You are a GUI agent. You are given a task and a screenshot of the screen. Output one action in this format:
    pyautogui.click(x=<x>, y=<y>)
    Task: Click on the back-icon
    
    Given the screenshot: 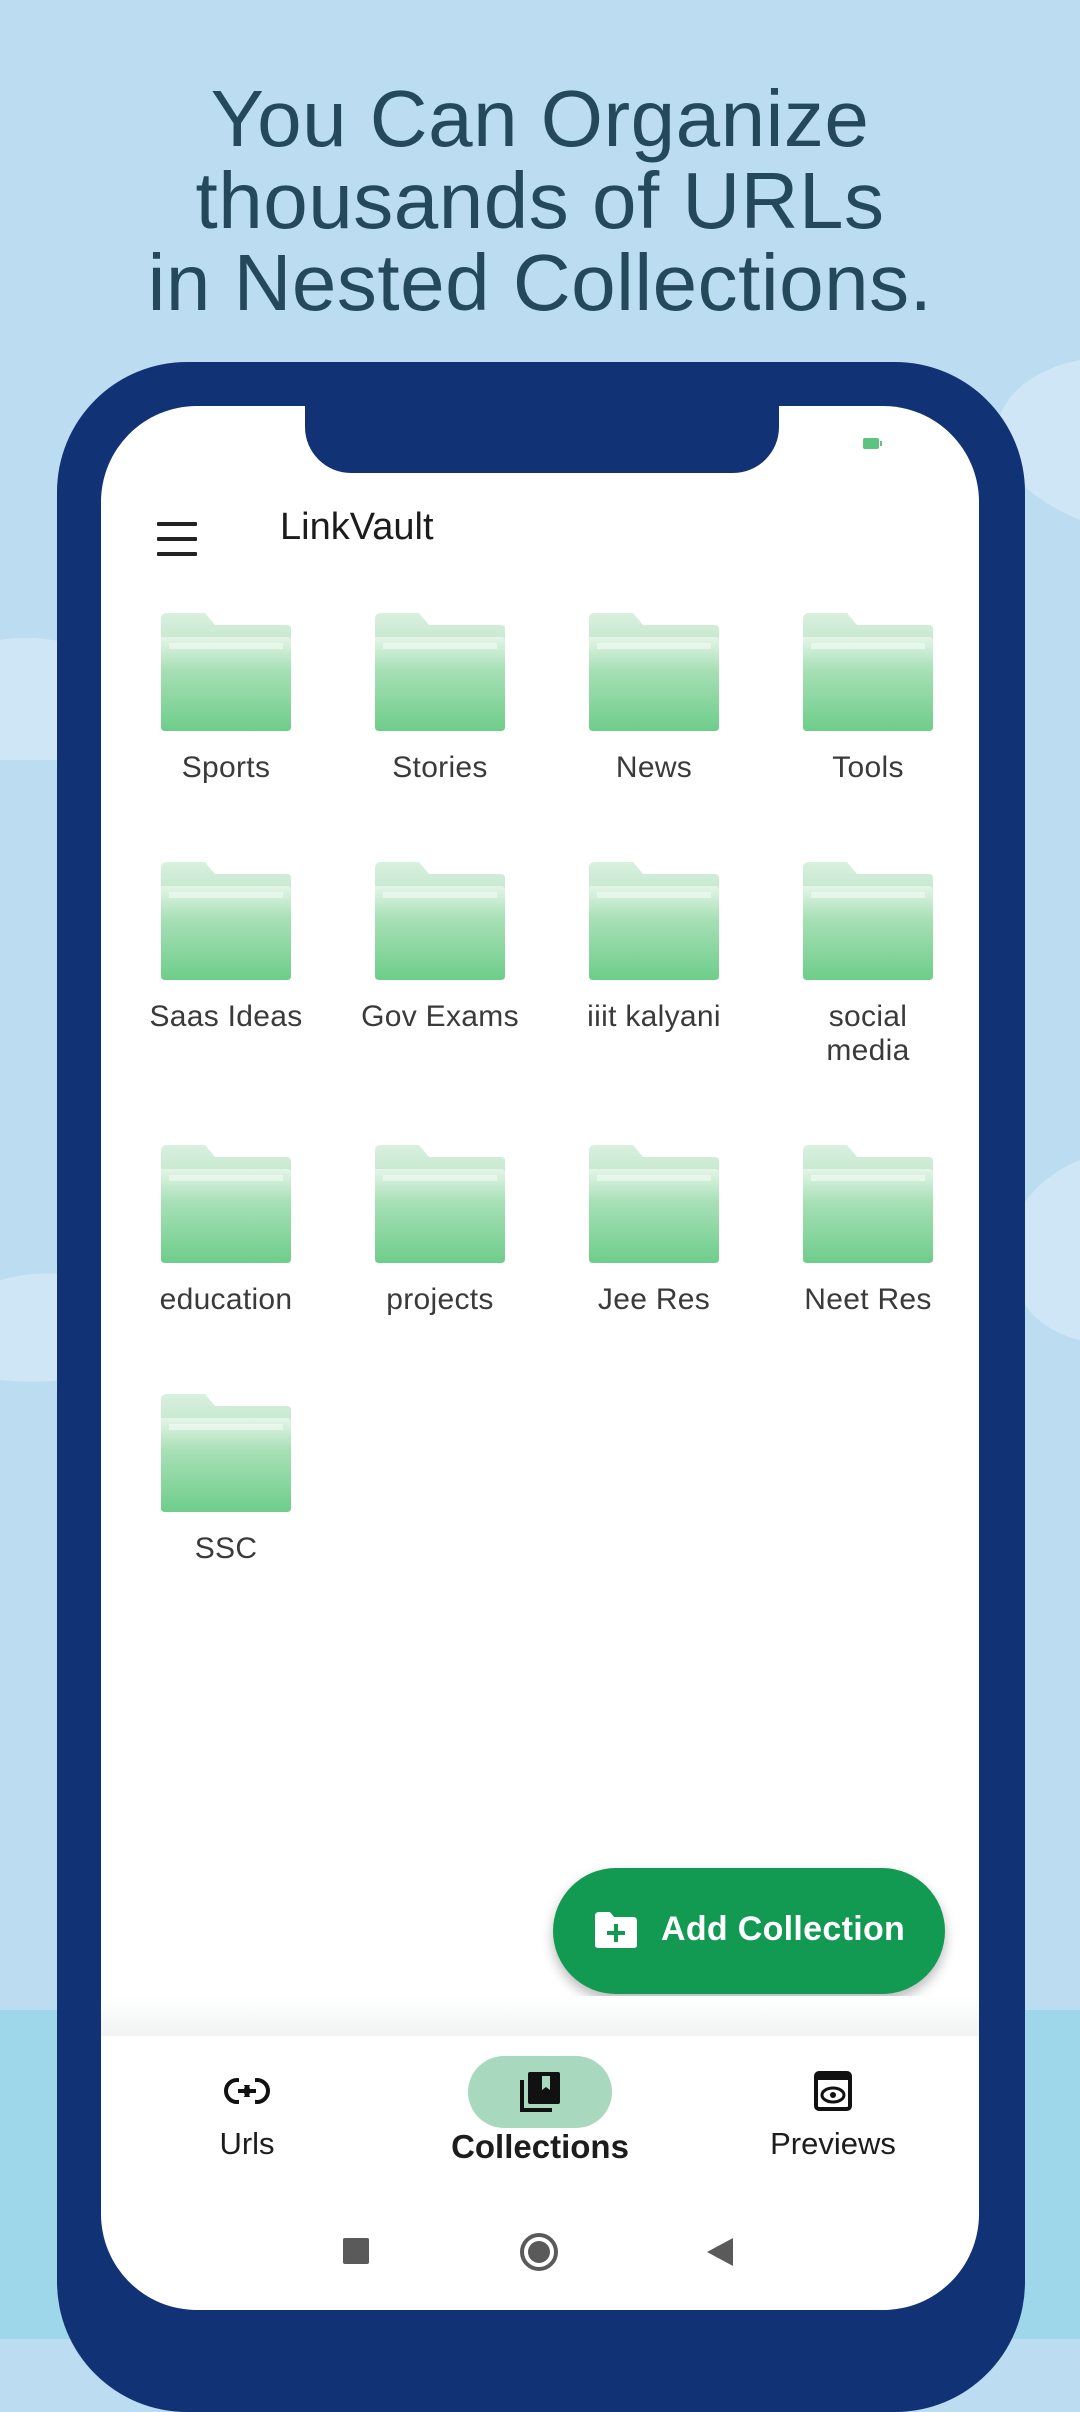 What is the action you would take?
    pyautogui.click(x=720, y=2252)
    